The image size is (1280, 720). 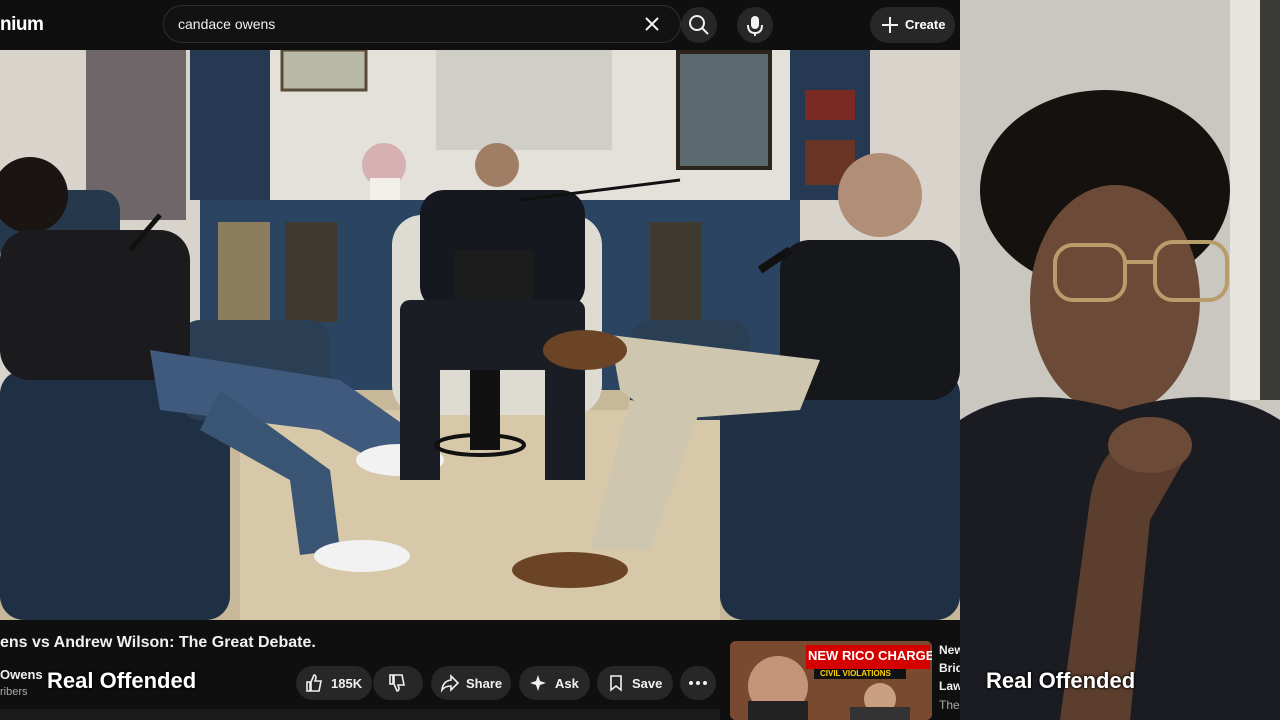 I want to click on thumbs-down-icon, so click(x=397, y=683).